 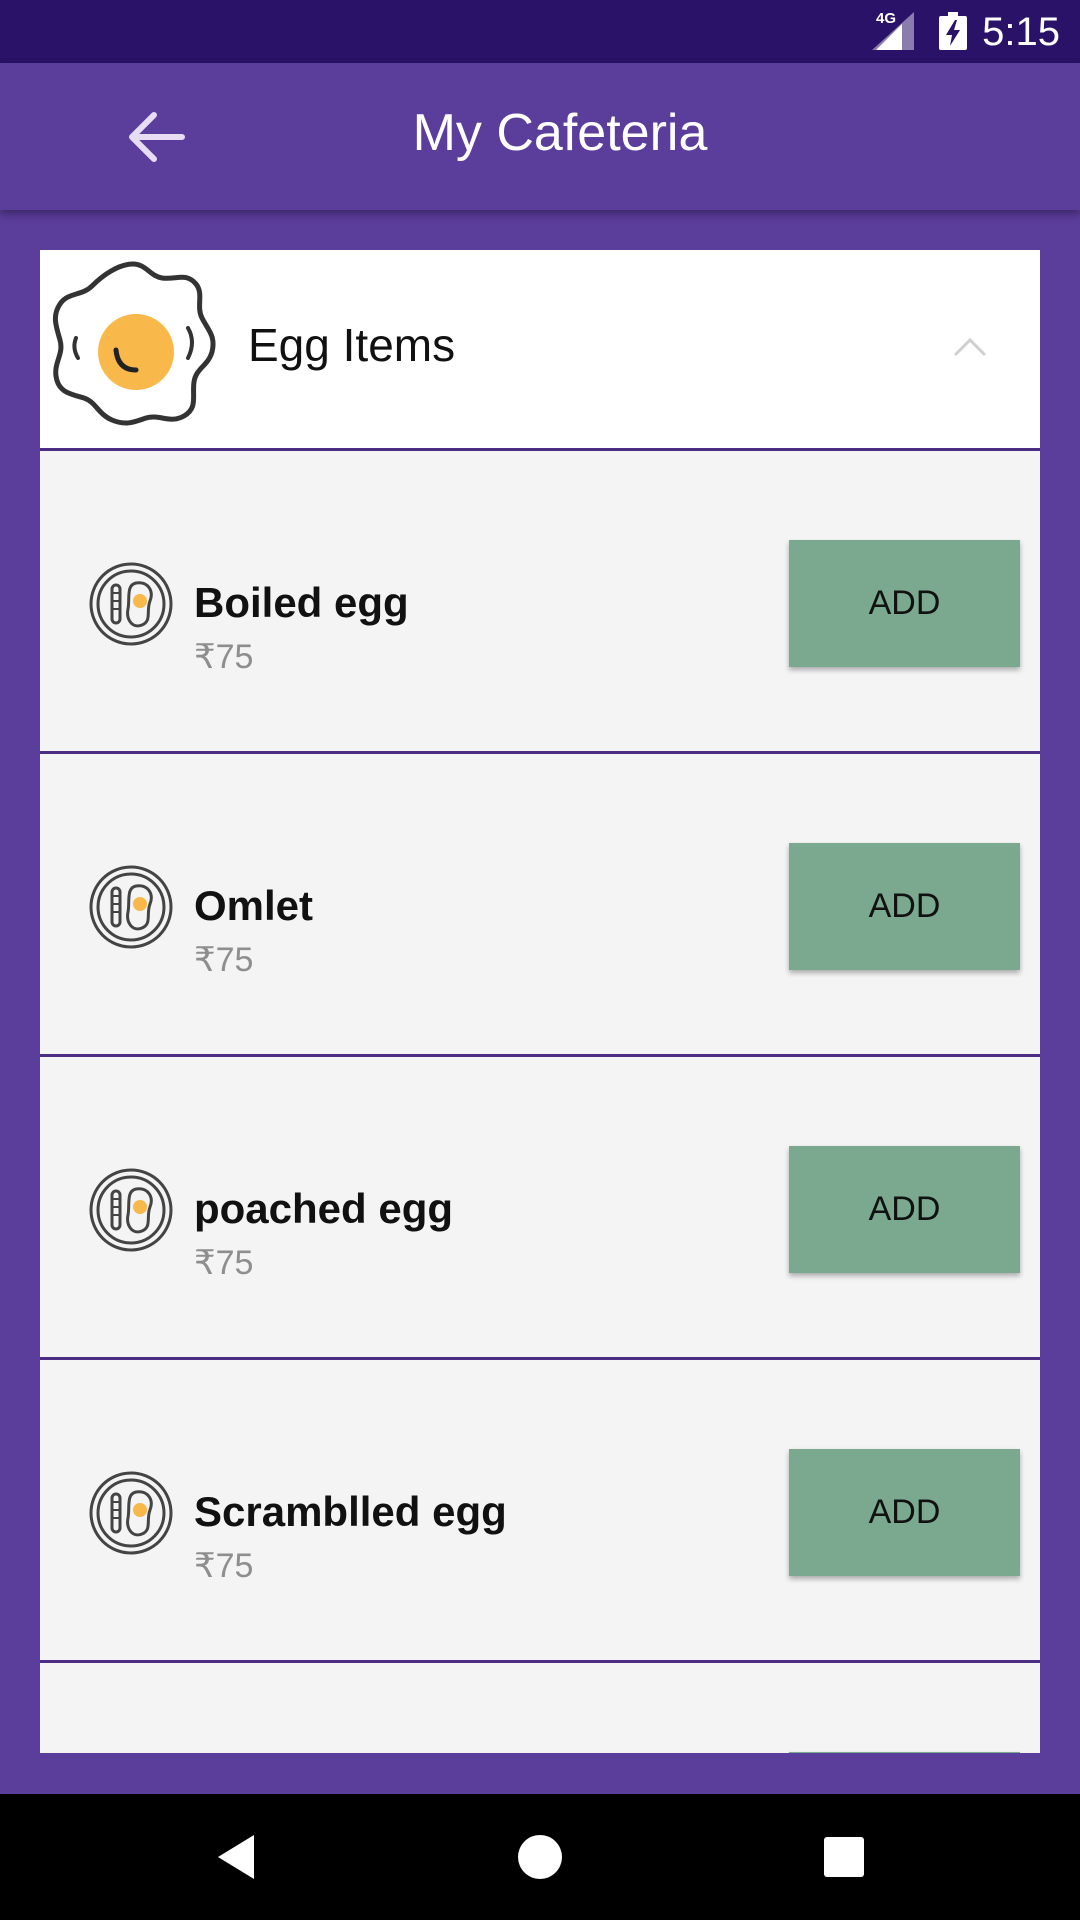 What do you see at coordinates (540, 1511) in the screenshot?
I see `menu-item: Scramblled egg ₹75 ADD` at bounding box center [540, 1511].